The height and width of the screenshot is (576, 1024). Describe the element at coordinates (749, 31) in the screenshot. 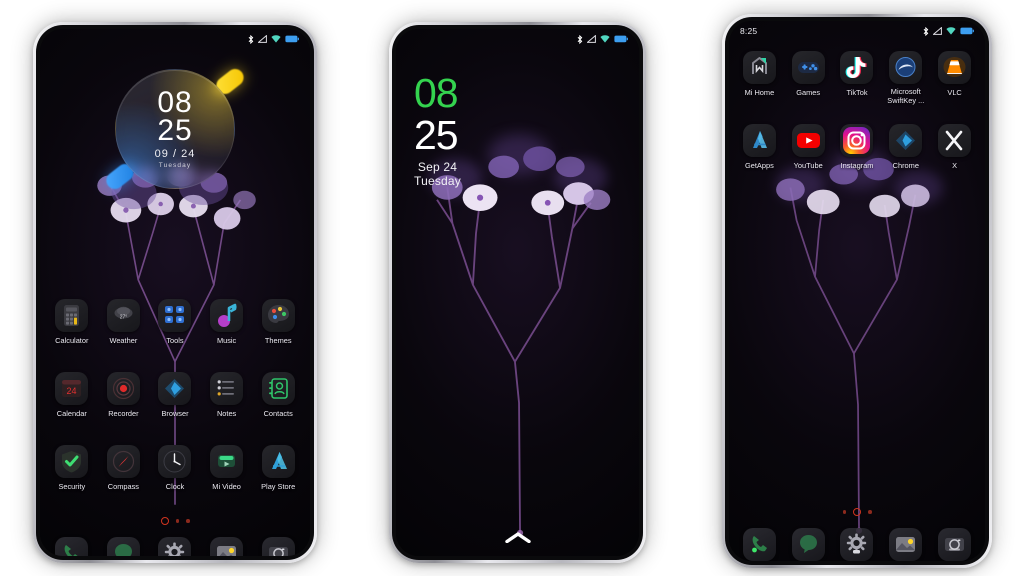

I see `status-clock: 8:25` at that location.